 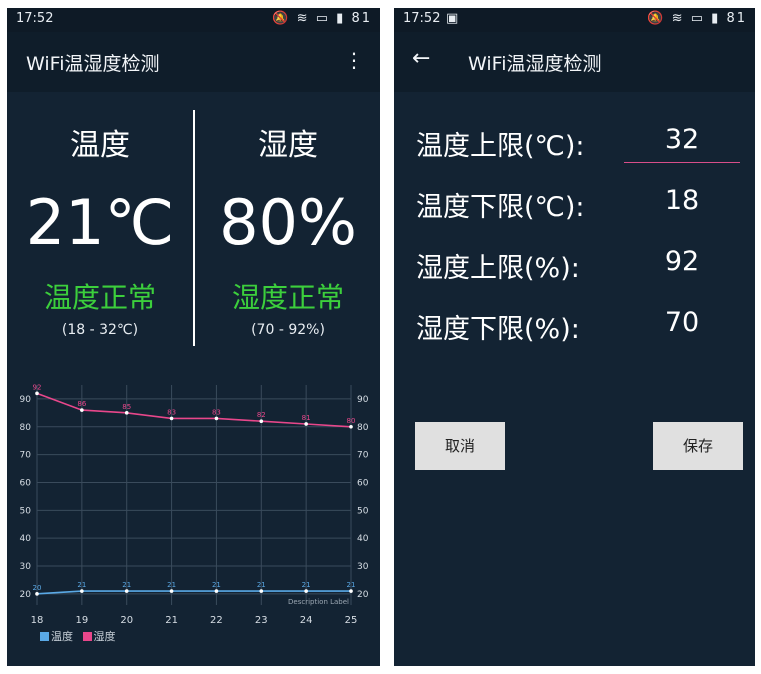 What do you see at coordinates (351, 620) in the screenshot?
I see `x-tick-label: 25` at bounding box center [351, 620].